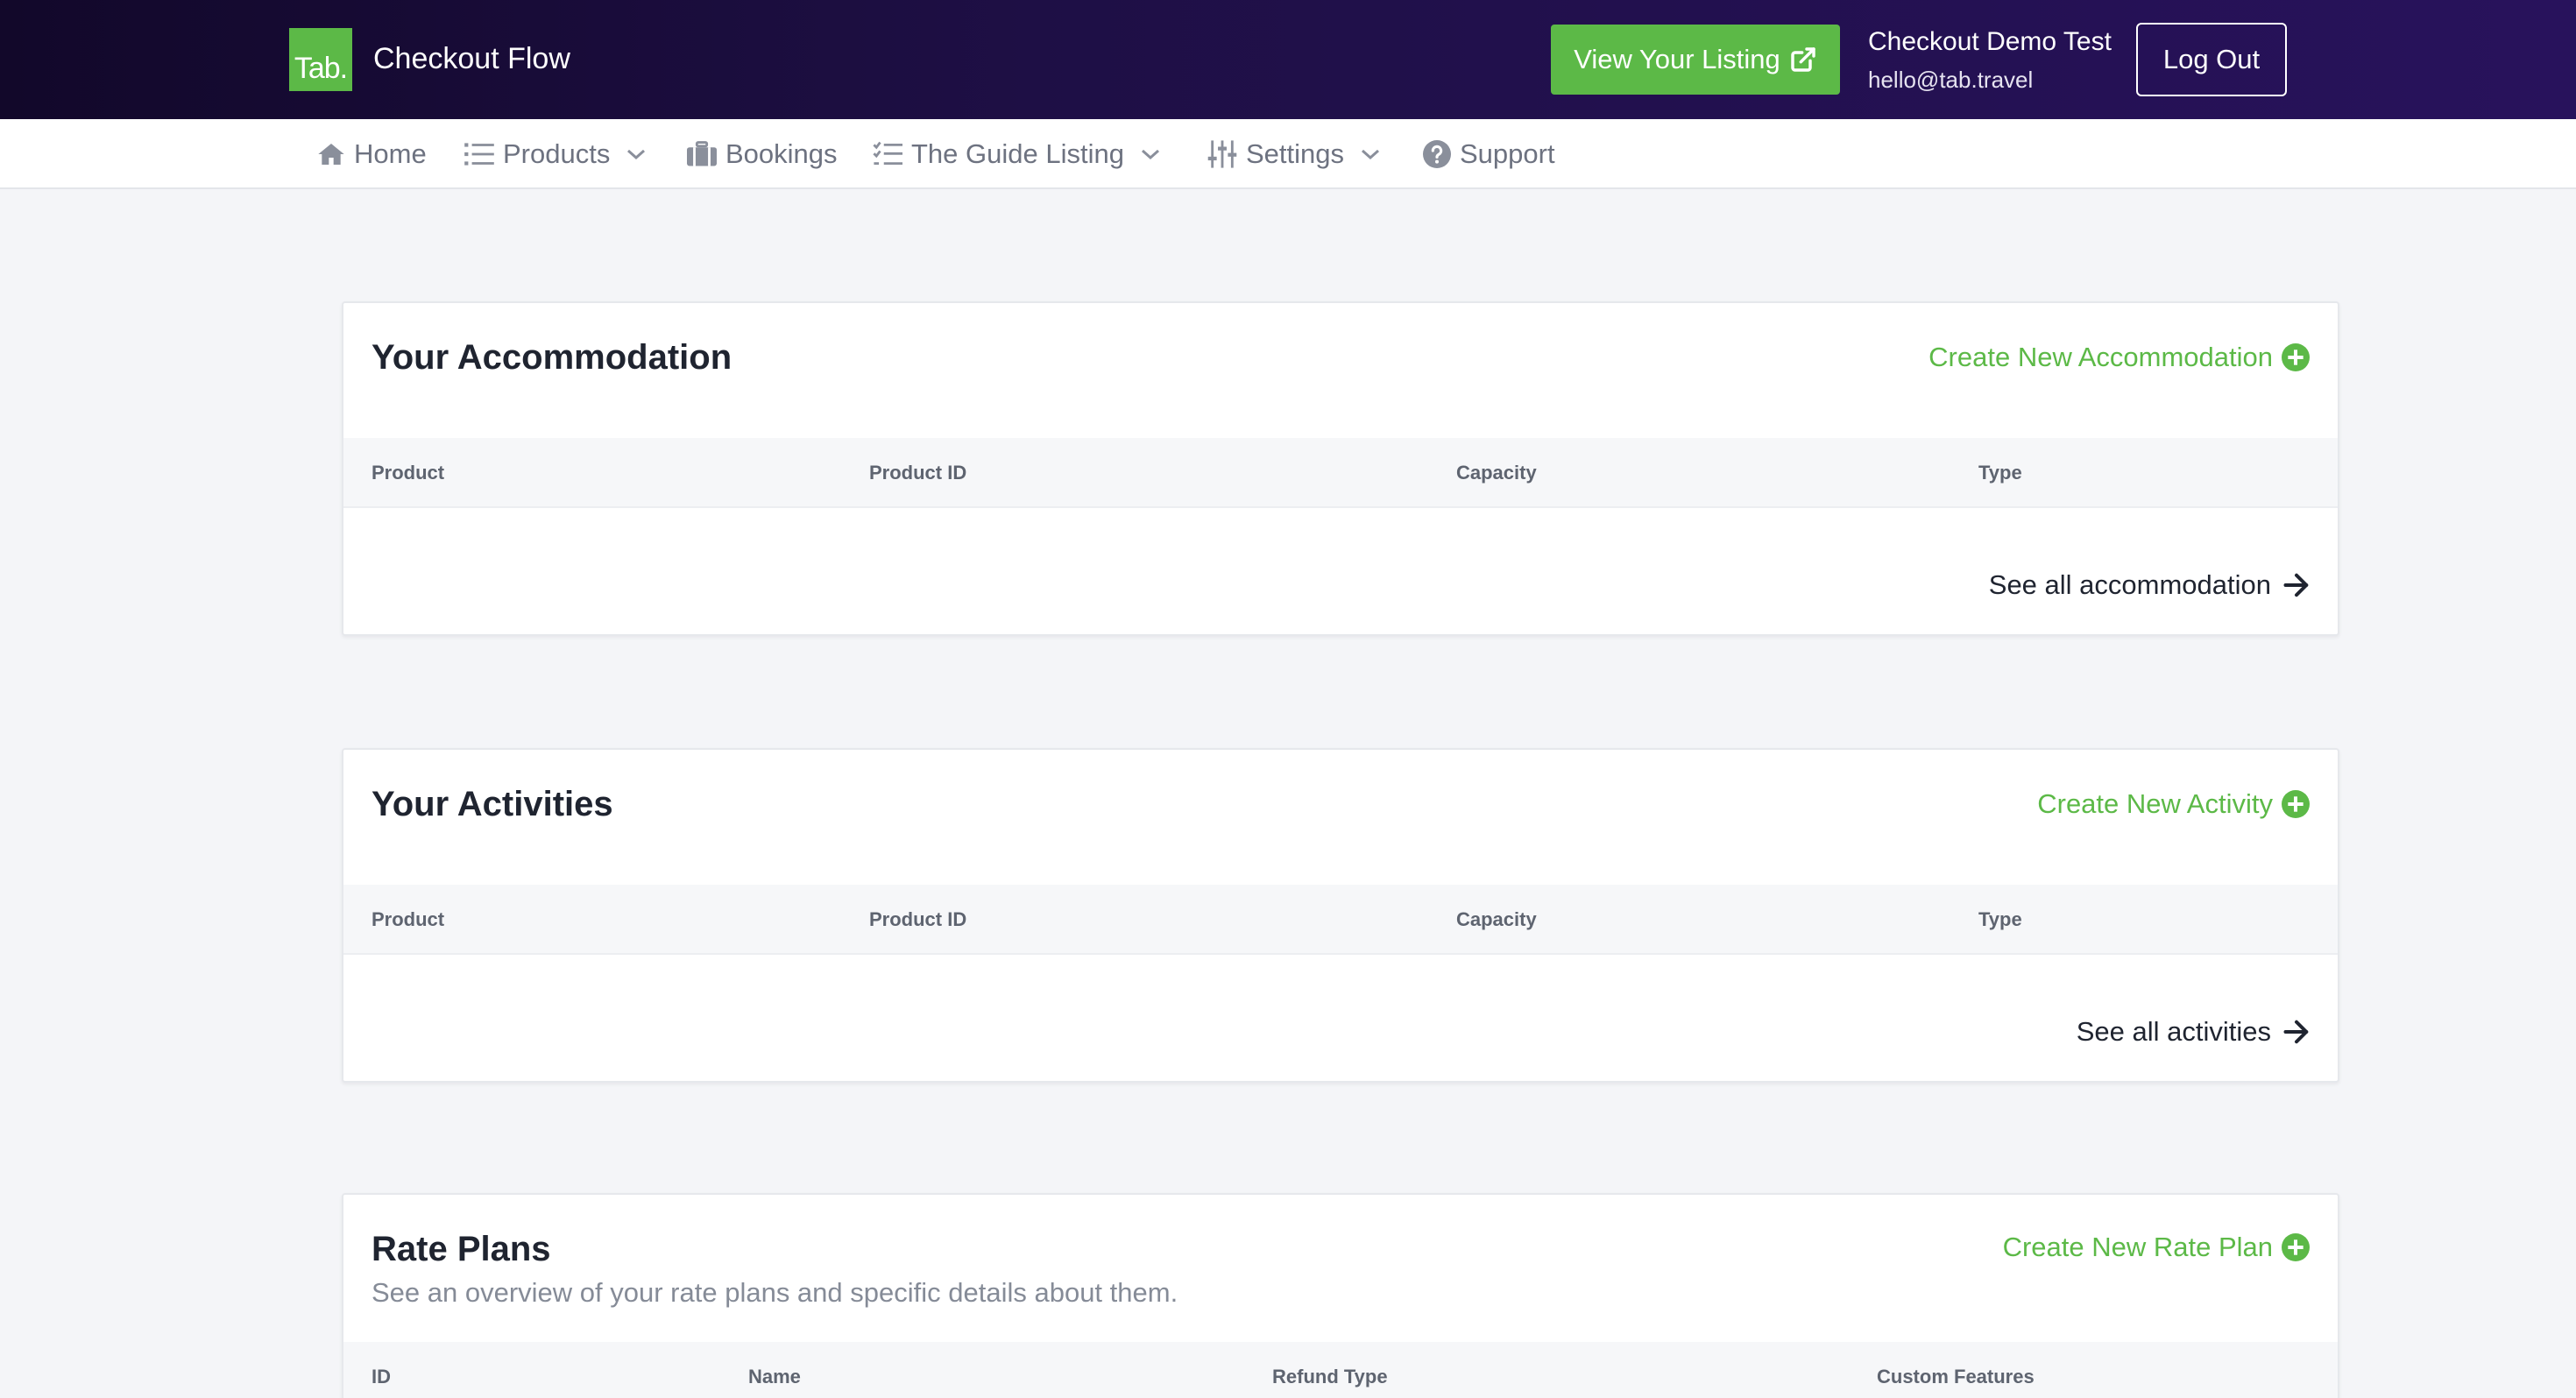  I want to click on logout-button: Log Out, so click(2211, 59).